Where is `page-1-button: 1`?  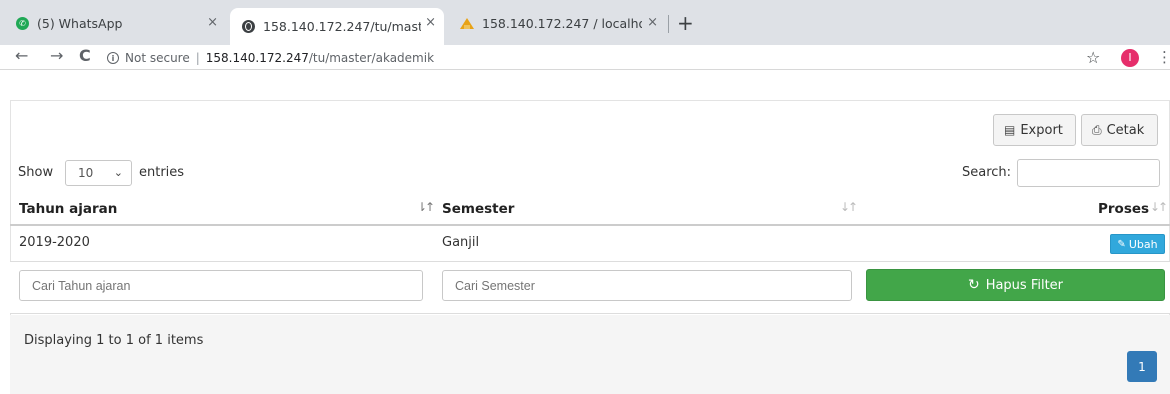
page-1-button: 1 is located at coordinates (1142, 366).